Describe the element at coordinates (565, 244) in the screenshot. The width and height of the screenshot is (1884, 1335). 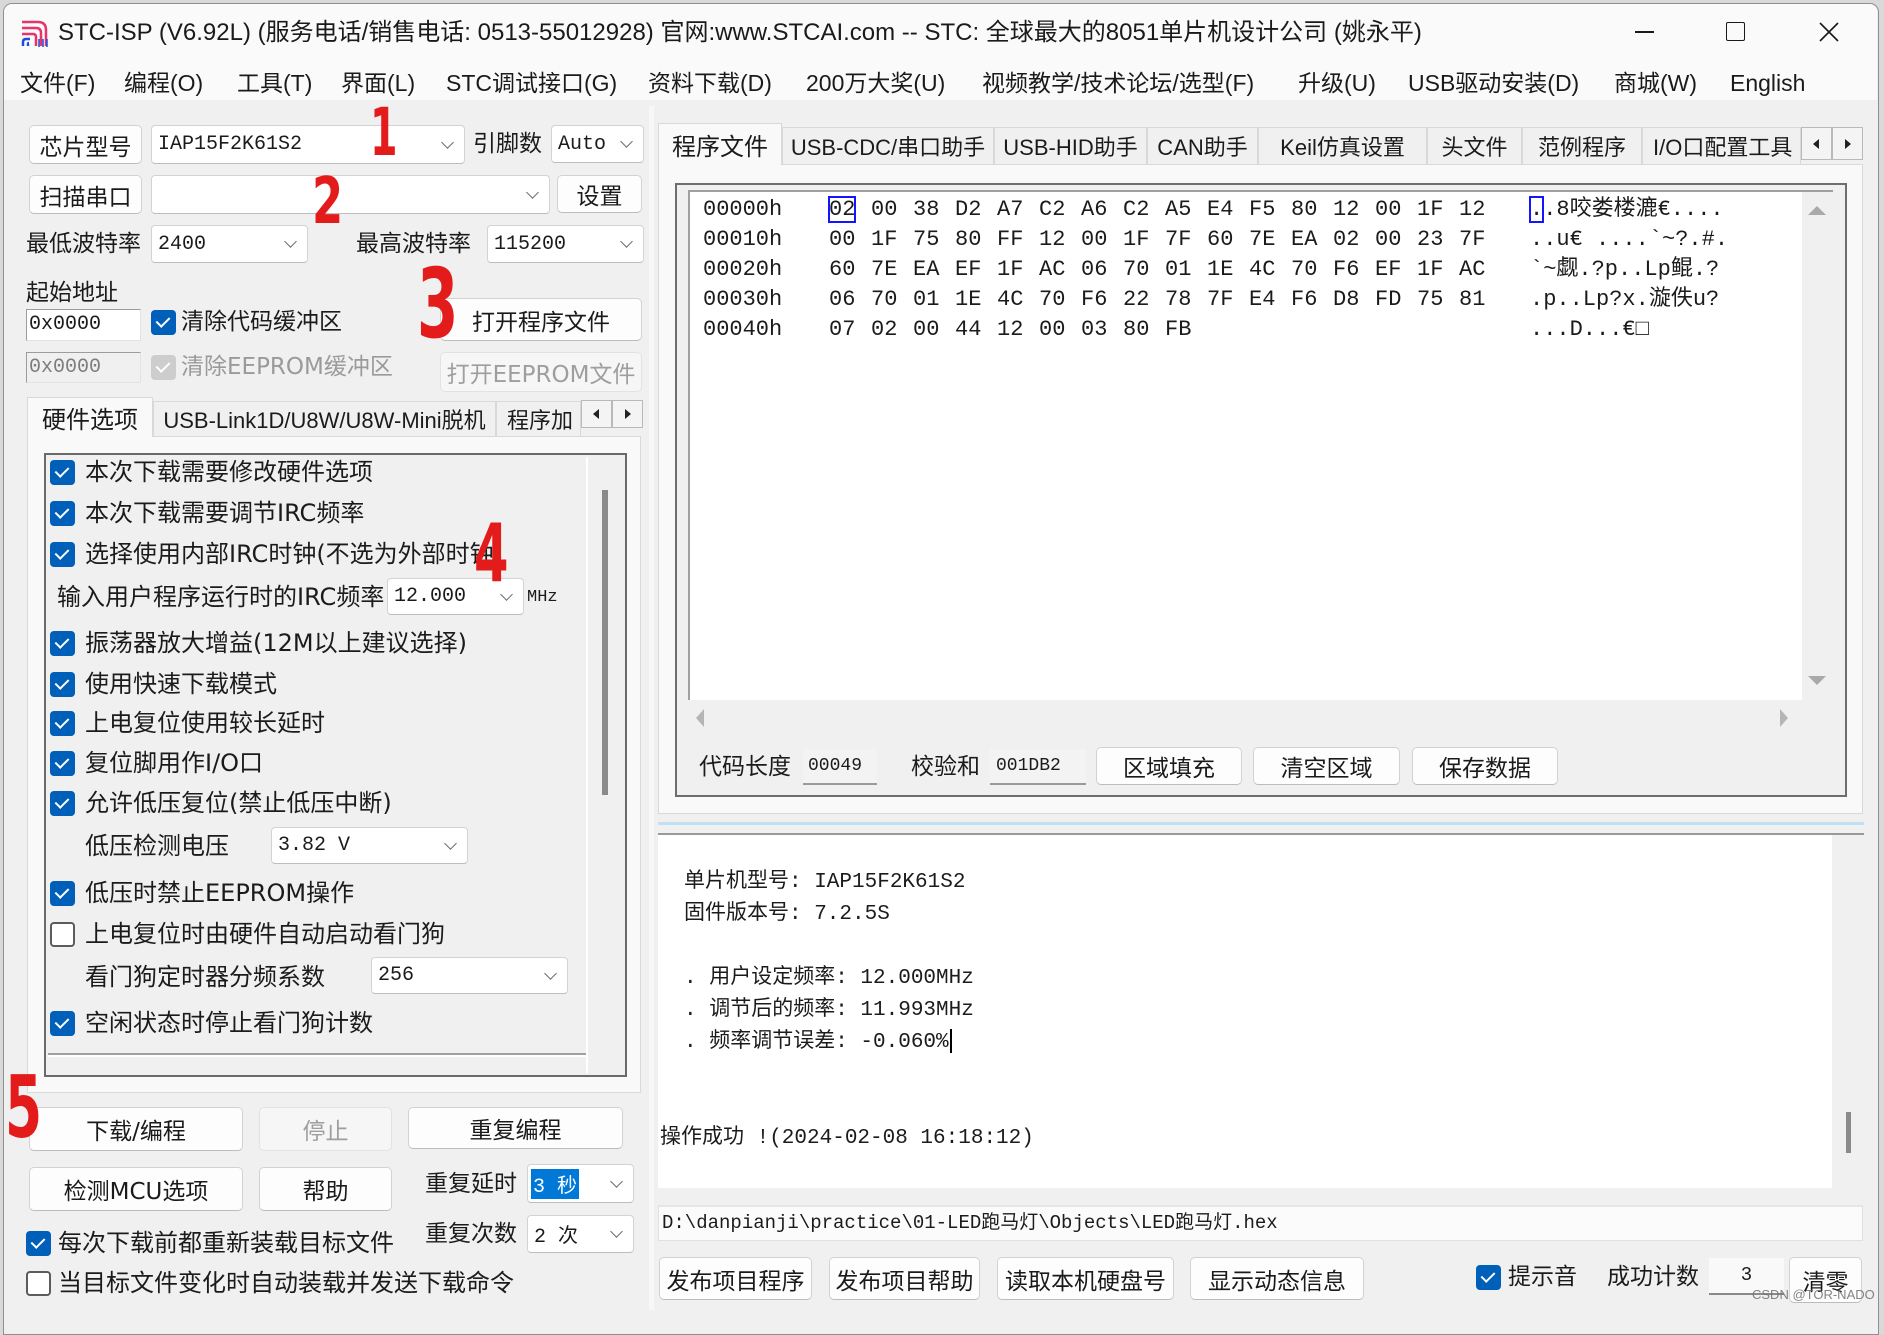
I see `max-baud-select: 115200` at that location.